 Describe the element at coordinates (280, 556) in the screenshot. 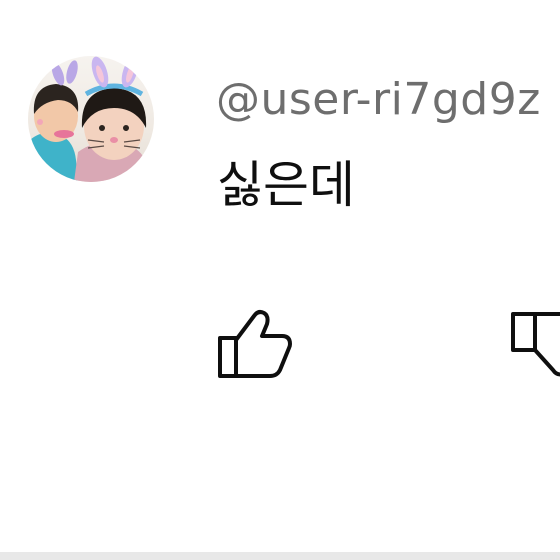

I see `bottom-divider` at that location.